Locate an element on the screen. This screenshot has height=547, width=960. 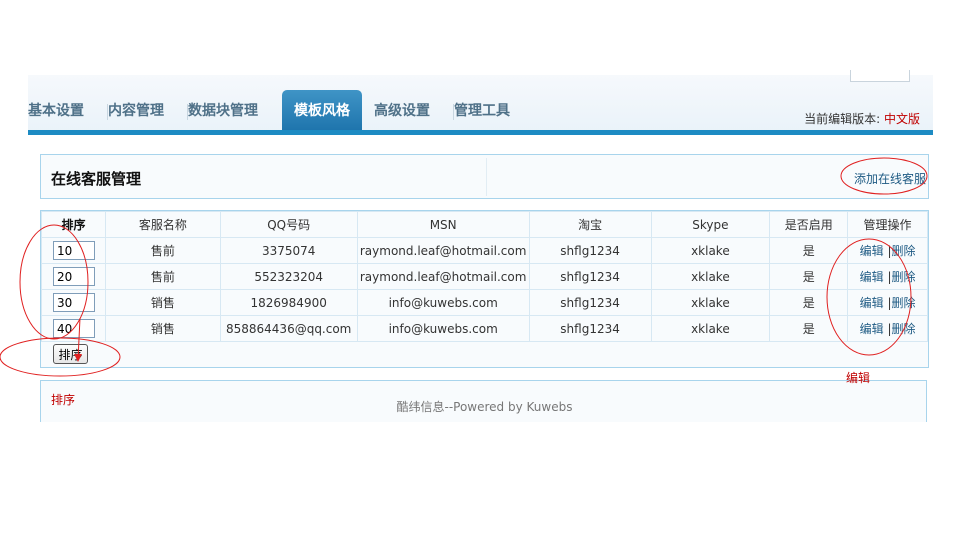
edit-version: 当前编辑版本: 中文版 is located at coordinates (862, 118).